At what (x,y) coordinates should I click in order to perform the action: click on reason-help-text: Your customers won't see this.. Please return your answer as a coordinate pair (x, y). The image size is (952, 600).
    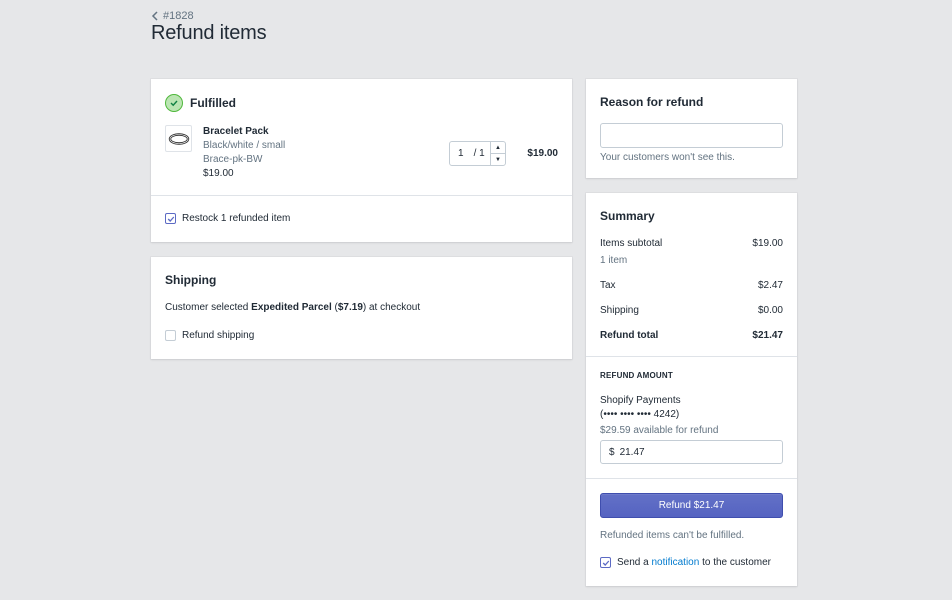
    Looking at the image, I should click on (667, 157).